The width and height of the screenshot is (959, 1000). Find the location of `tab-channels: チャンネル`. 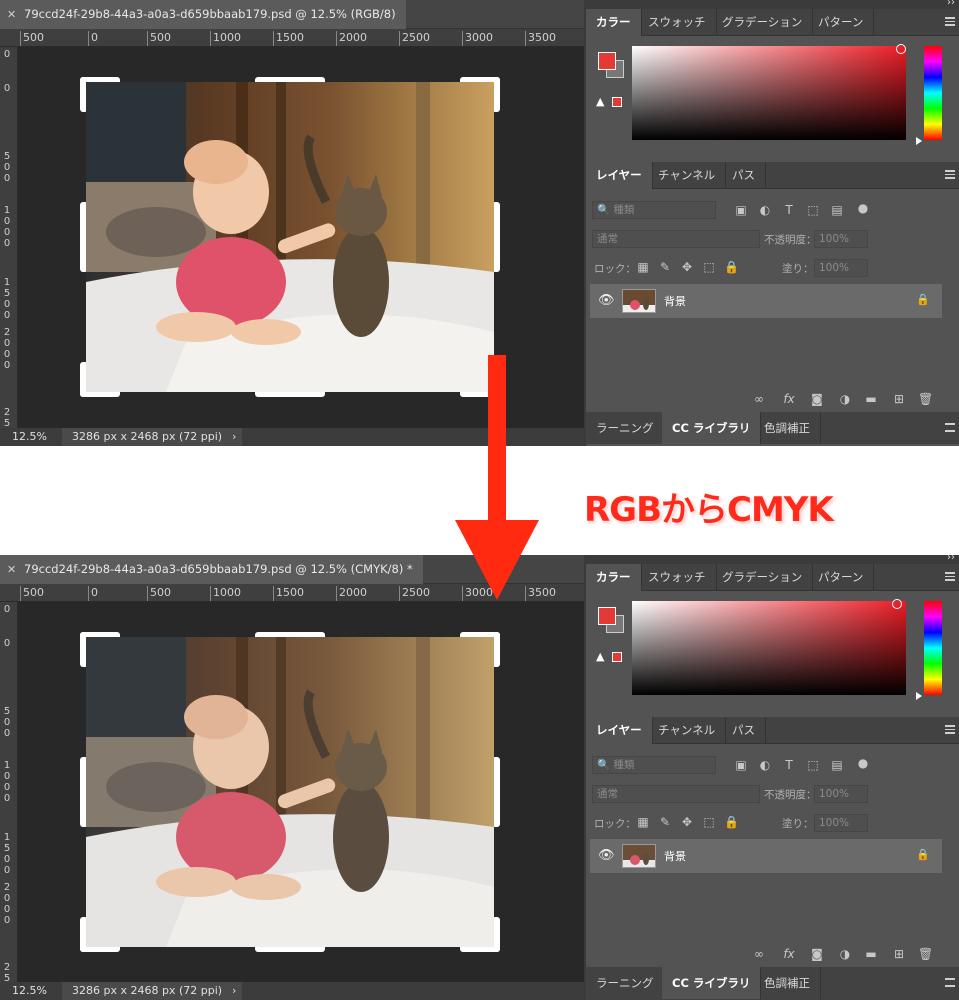

tab-channels: チャンネル is located at coordinates (687, 175).